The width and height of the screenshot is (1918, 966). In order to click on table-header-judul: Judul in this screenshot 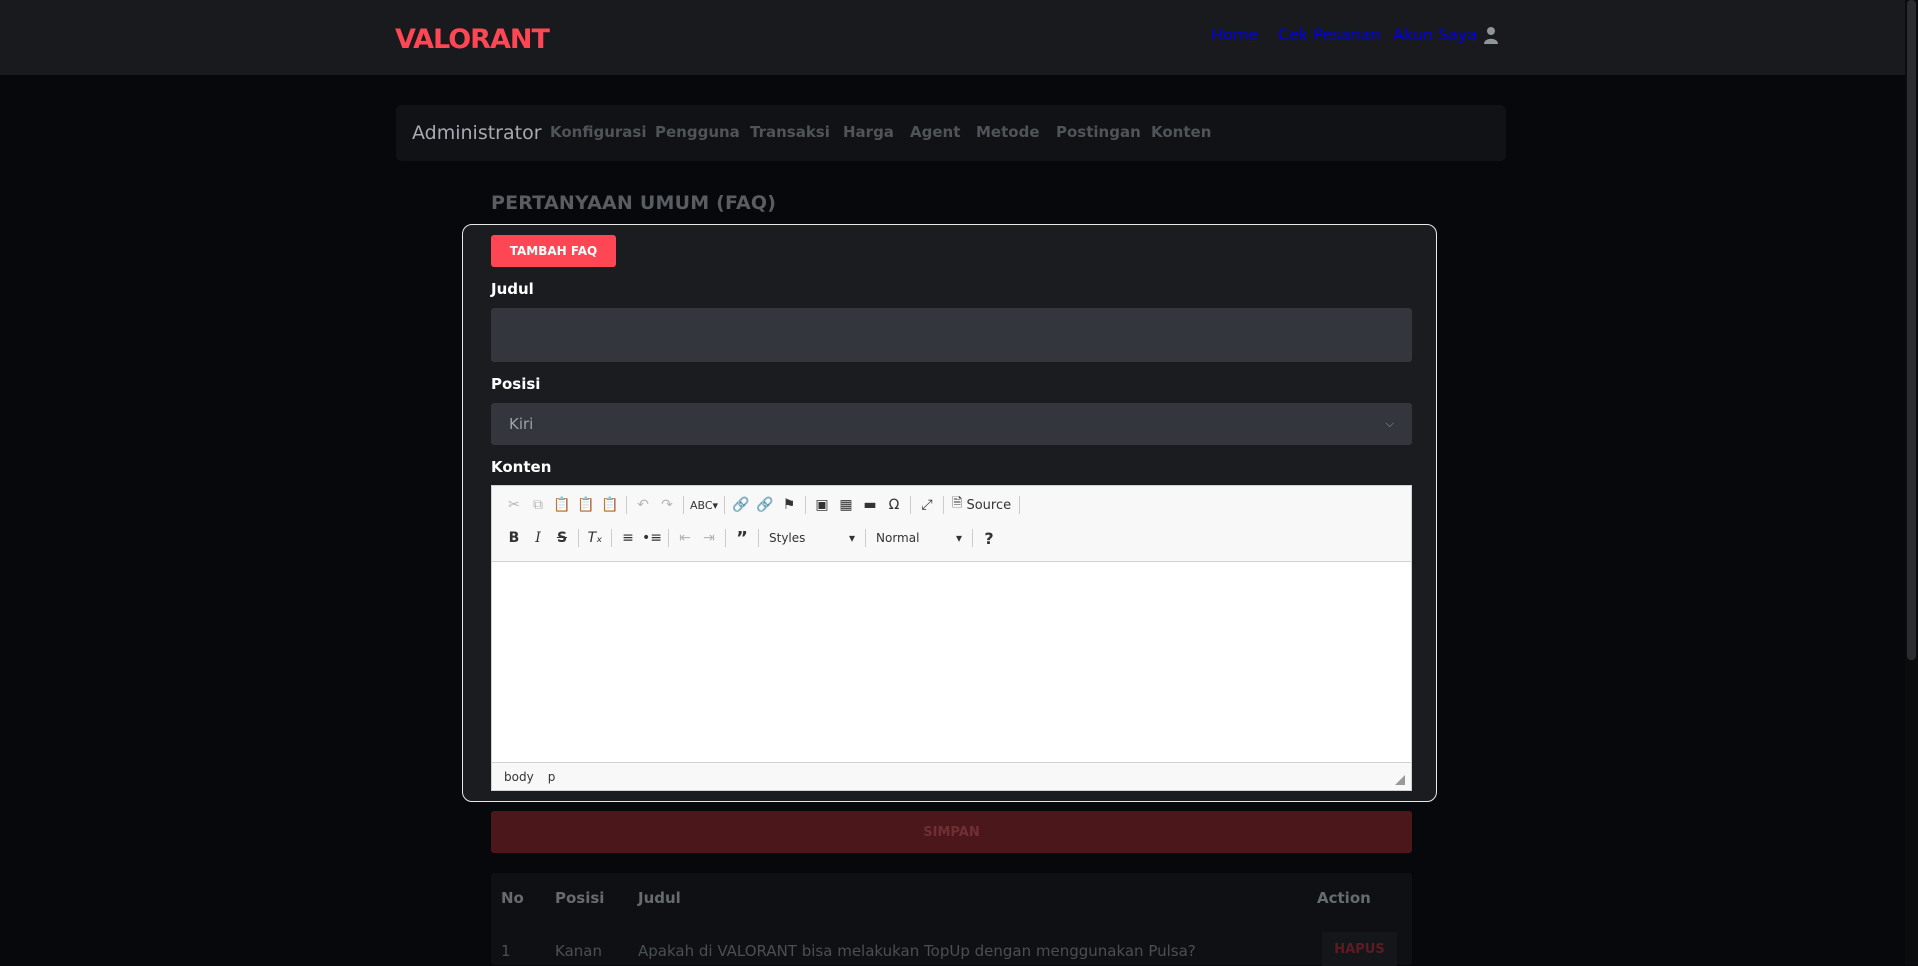, I will do `click(659, 898)`.